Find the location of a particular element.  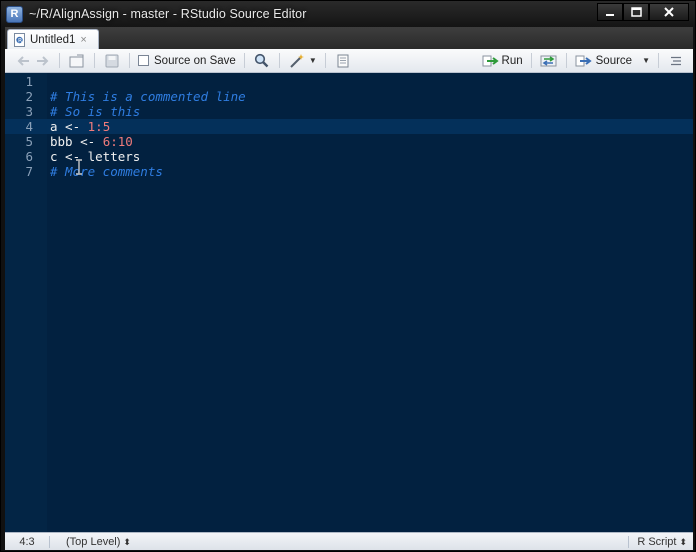

svg-text: R is located at coordinates (20, 40).